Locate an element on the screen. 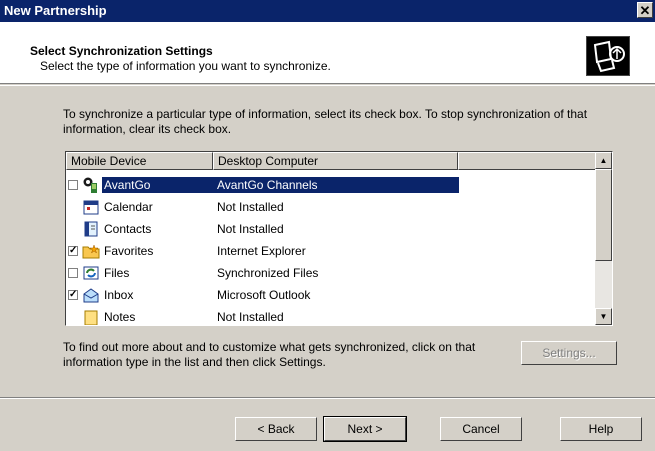  scroll-down-arrow-icon: ▼ is located at coordinates (603, 316).